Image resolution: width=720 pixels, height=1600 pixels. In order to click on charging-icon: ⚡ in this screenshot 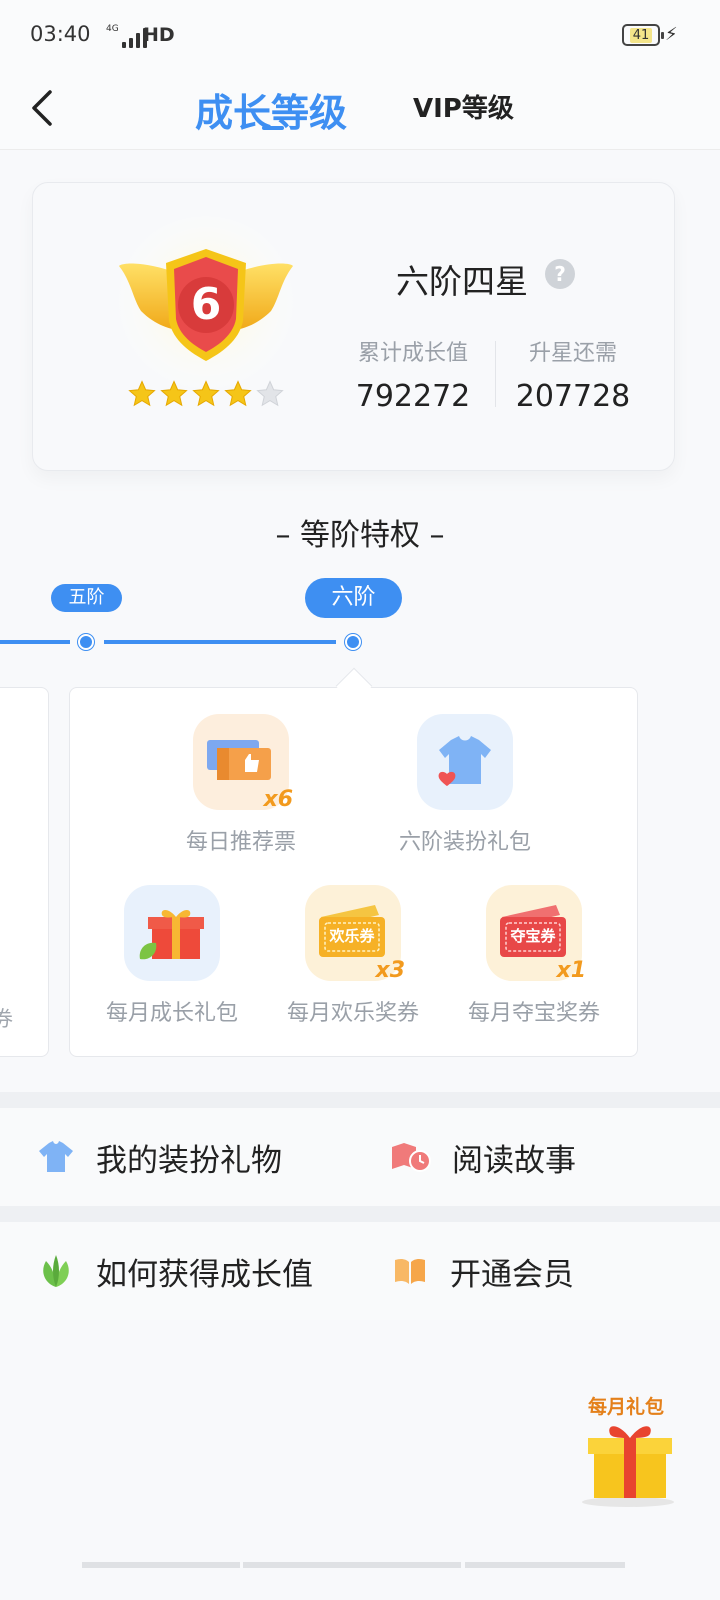, I will do `click(671, 34)`.